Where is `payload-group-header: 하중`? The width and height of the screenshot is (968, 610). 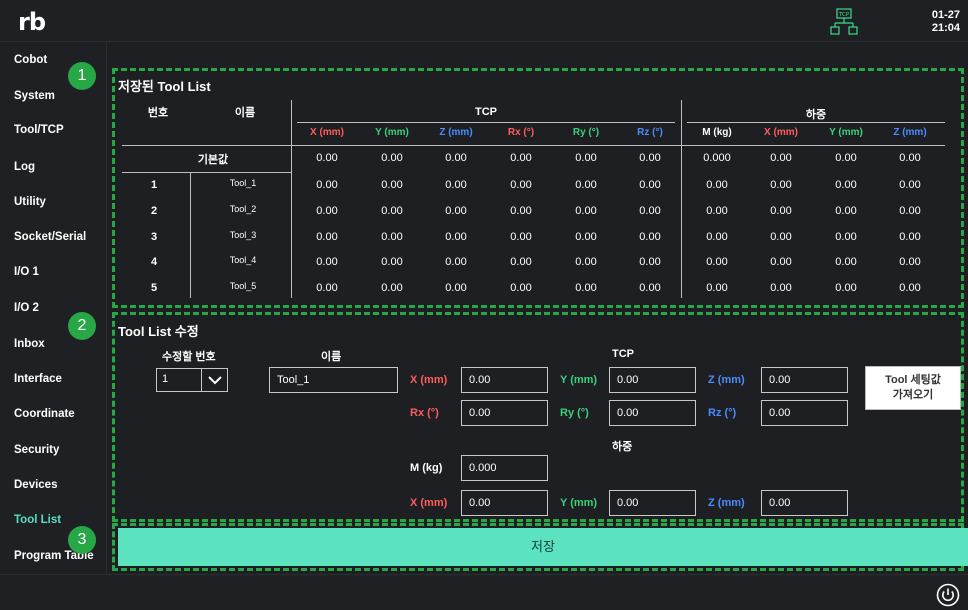 payload-group-header: 하중 is located at coordinates (816, 115).